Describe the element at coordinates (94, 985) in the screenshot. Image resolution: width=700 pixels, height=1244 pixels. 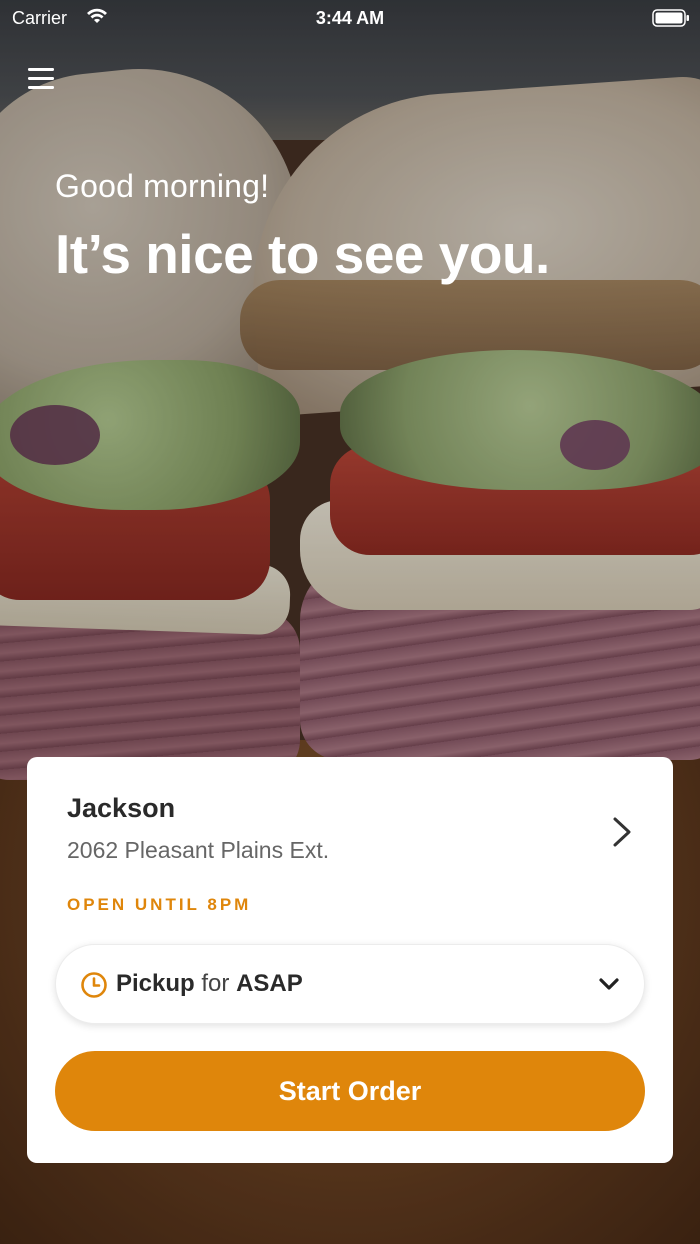
I see `clock-icon` at that location.